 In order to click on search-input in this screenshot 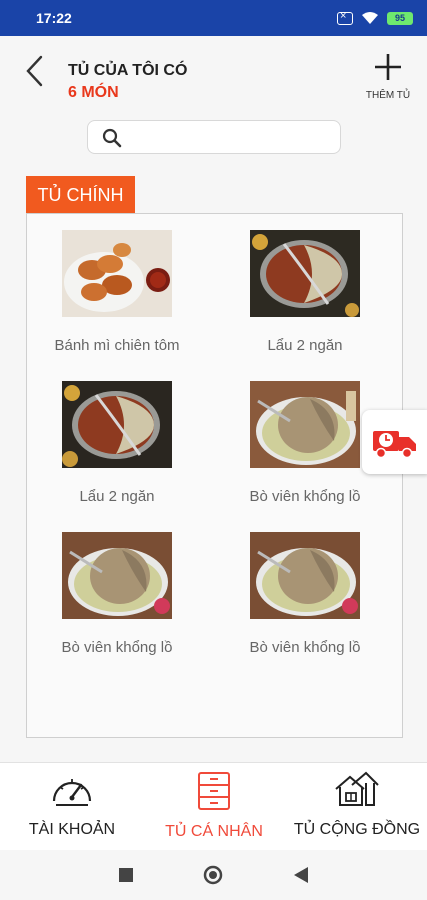, I will do `click(230, 138)`.